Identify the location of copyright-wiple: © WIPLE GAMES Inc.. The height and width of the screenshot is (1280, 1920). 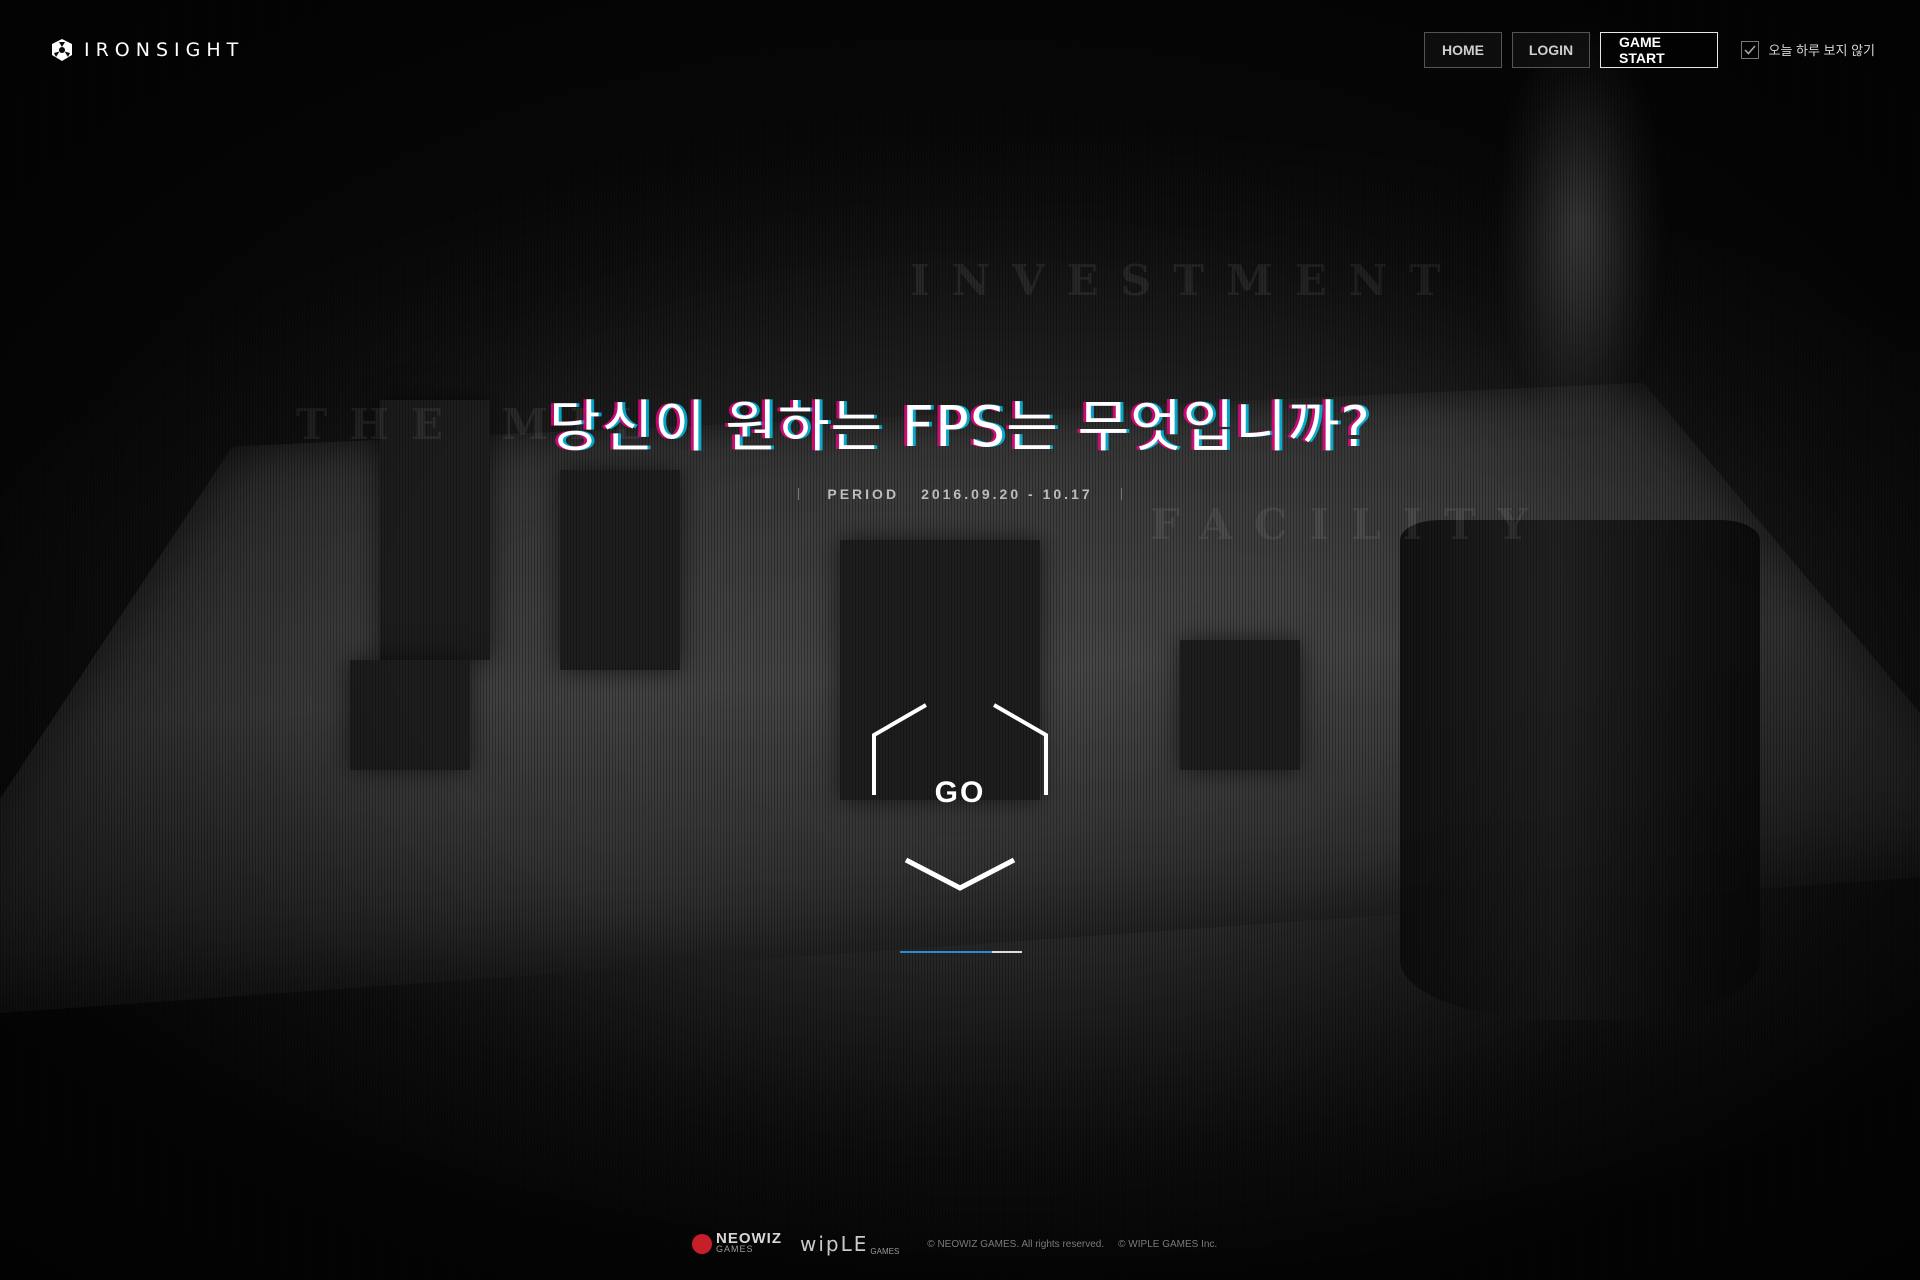
(1168, 1244).